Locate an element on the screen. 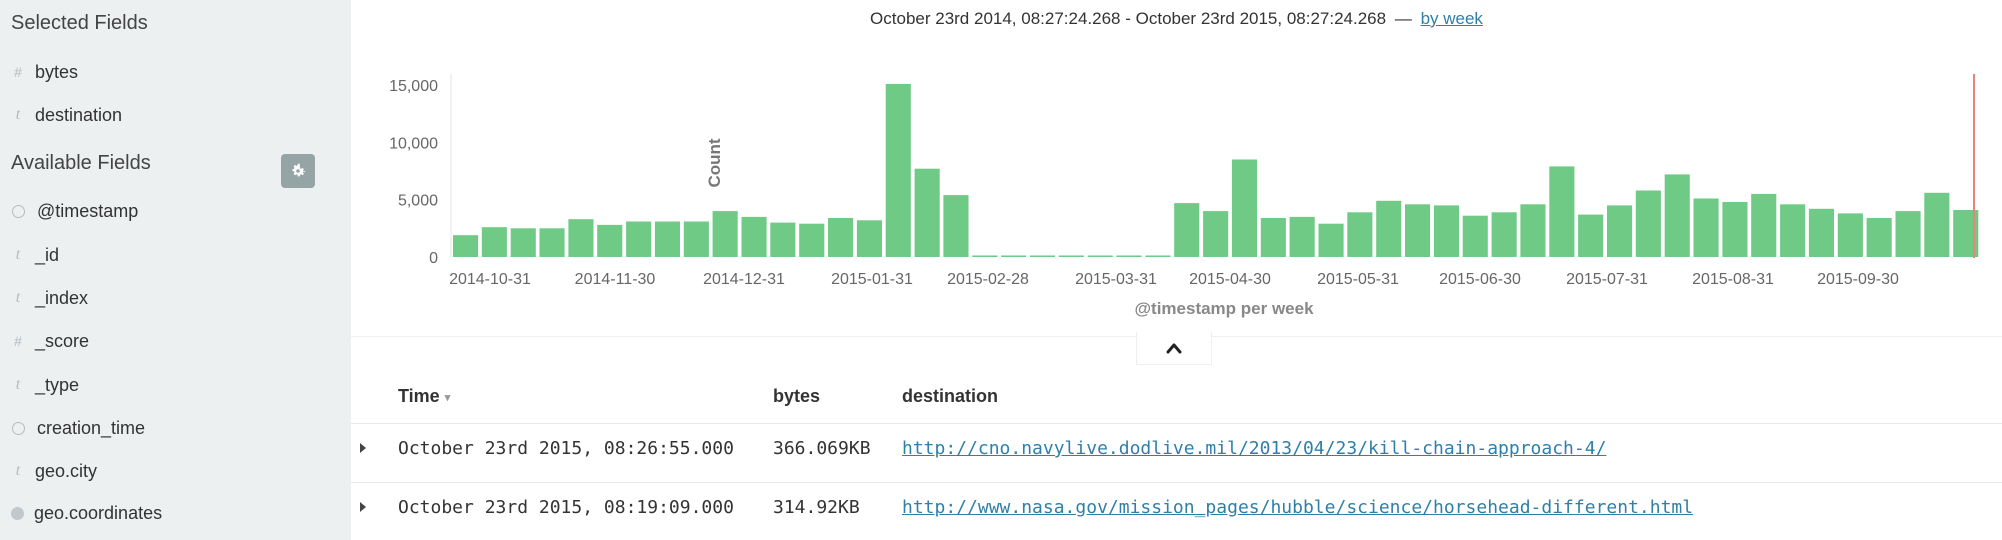 This screenshot has height=540, width=2002. field-label: _type is located at coordinates (57, 384).